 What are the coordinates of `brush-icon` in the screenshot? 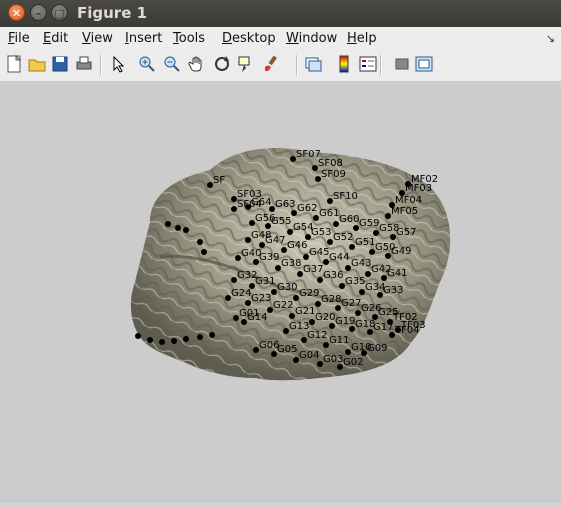 It's located at (271, 64).